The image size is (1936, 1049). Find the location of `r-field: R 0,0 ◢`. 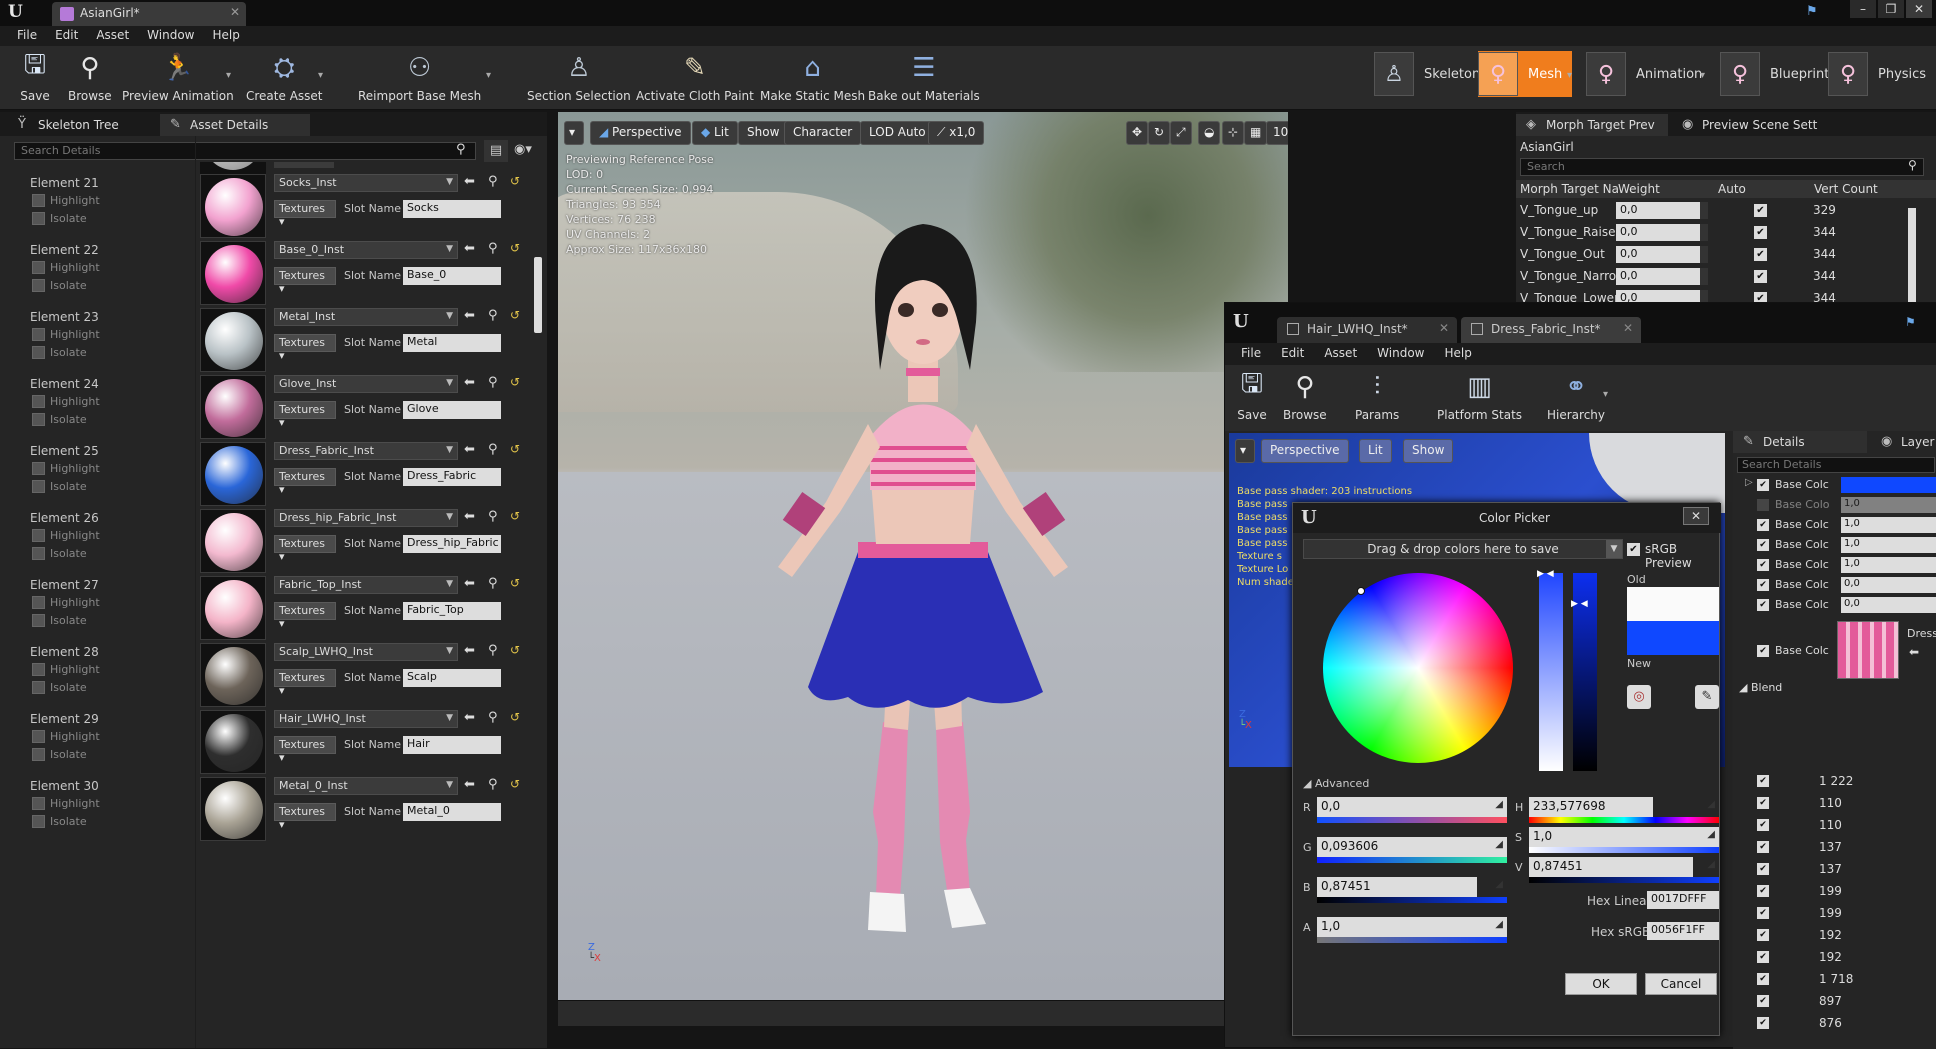

r-field: R 0,0 ◢ is located at coordinates (1405, 810).